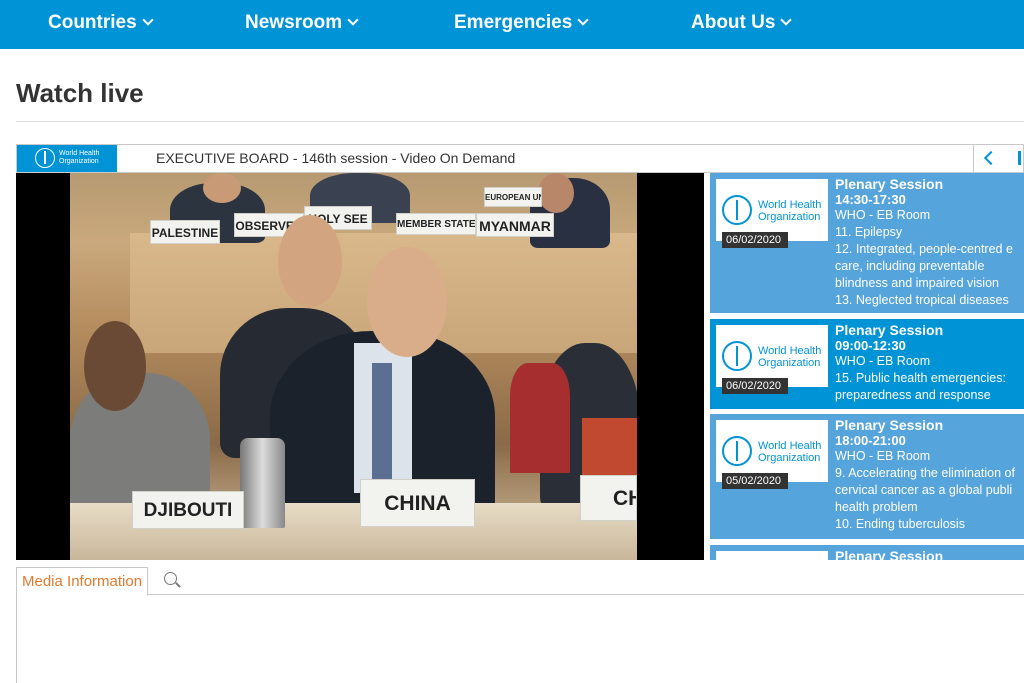  What do you see at coordinates (922, 300) in the screenshot?
I see `playlist-line: 13. Neglected tropical diseases` at bounding box center [922, 300].